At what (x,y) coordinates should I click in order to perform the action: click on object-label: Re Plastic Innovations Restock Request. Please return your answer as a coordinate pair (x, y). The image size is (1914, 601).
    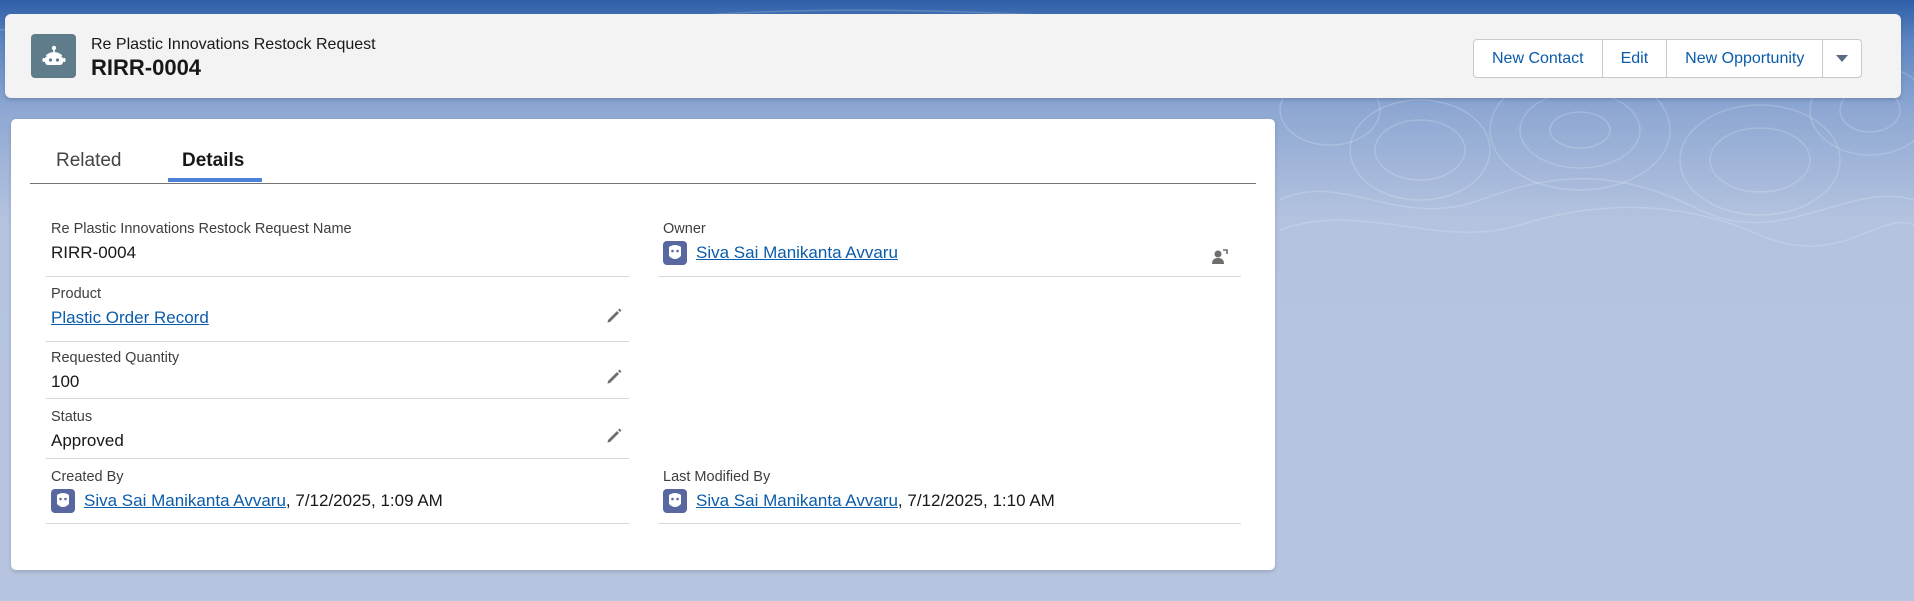
    Looking at the image, I should click on (233, 44).